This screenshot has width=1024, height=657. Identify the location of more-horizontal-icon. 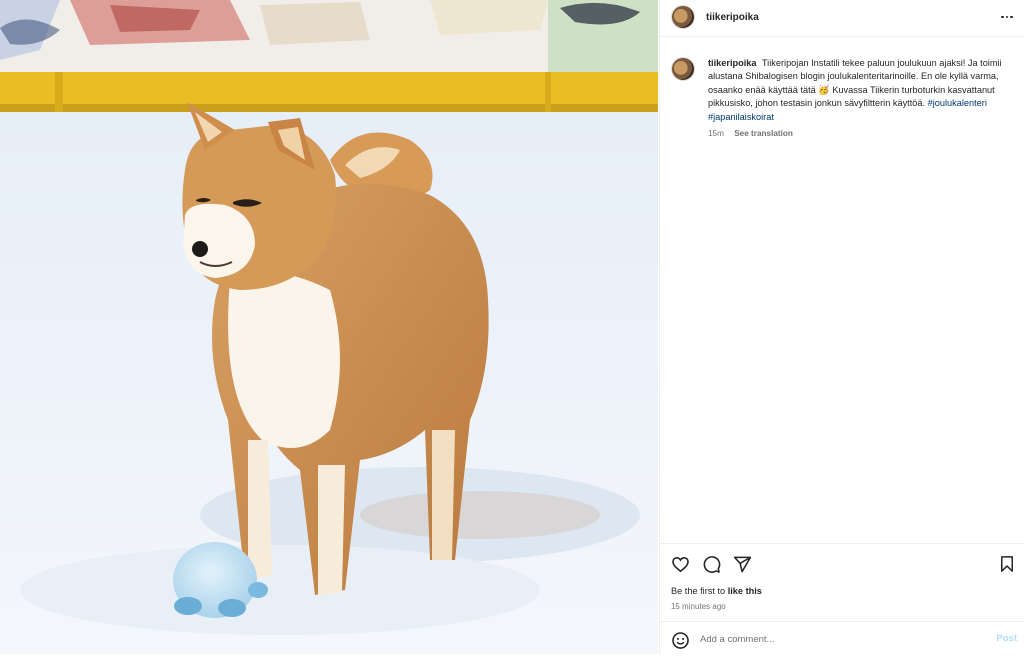
(1007, 17).